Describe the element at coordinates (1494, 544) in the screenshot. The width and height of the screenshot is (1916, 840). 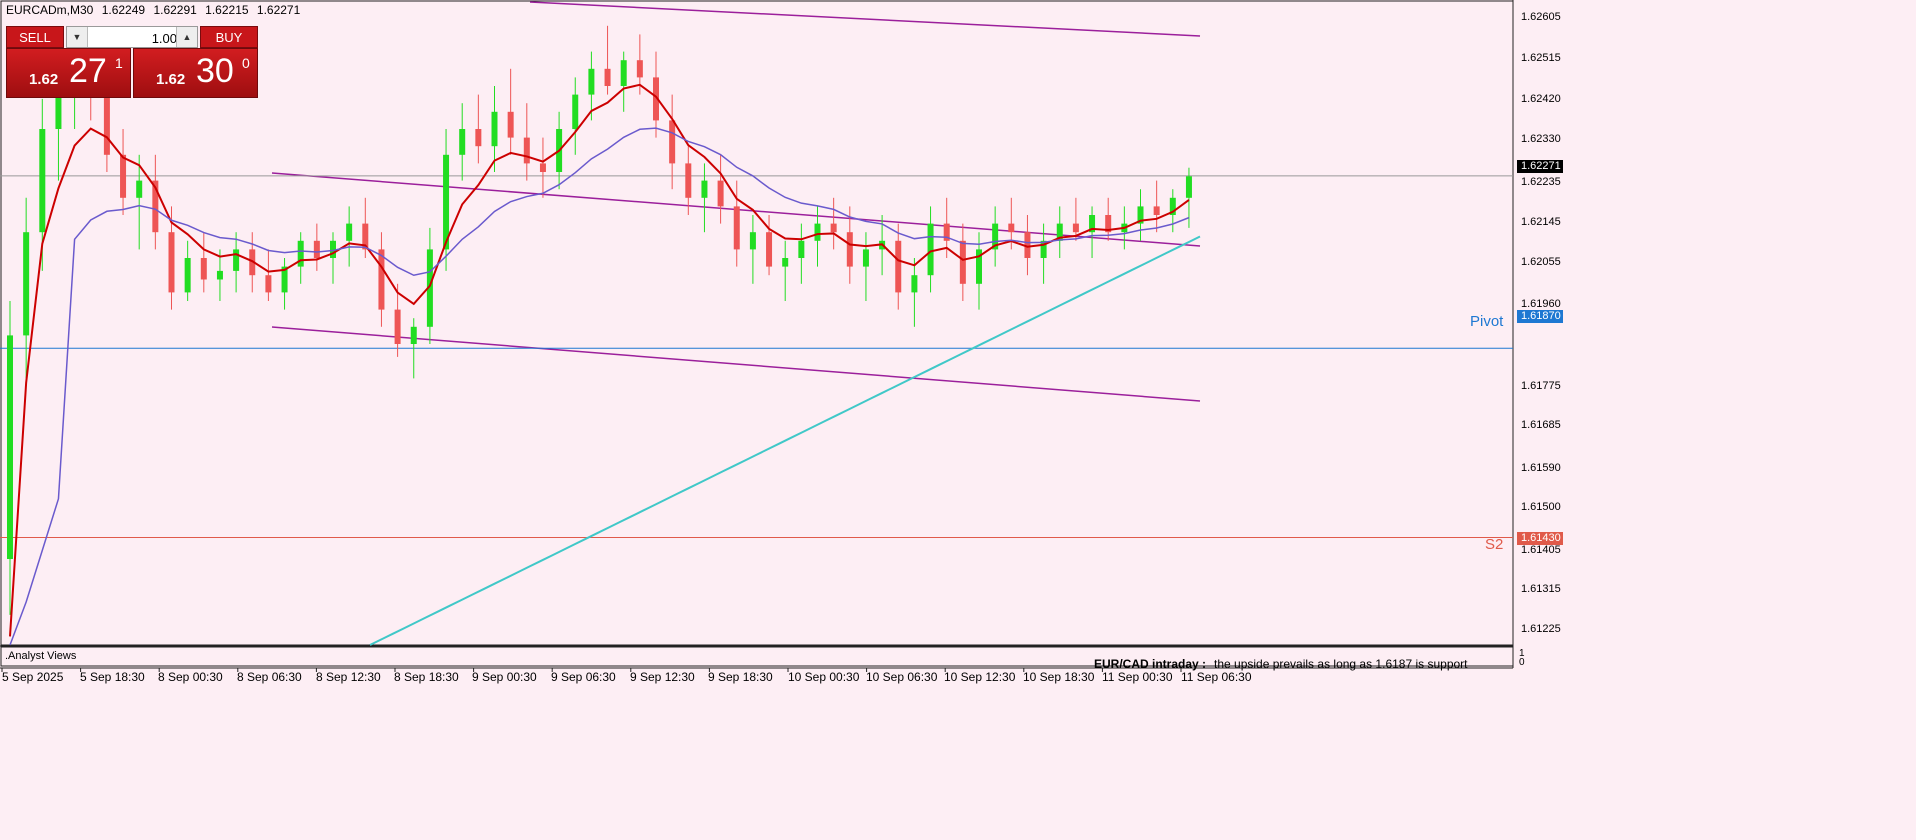
I see `s2-label: S2` at that location.